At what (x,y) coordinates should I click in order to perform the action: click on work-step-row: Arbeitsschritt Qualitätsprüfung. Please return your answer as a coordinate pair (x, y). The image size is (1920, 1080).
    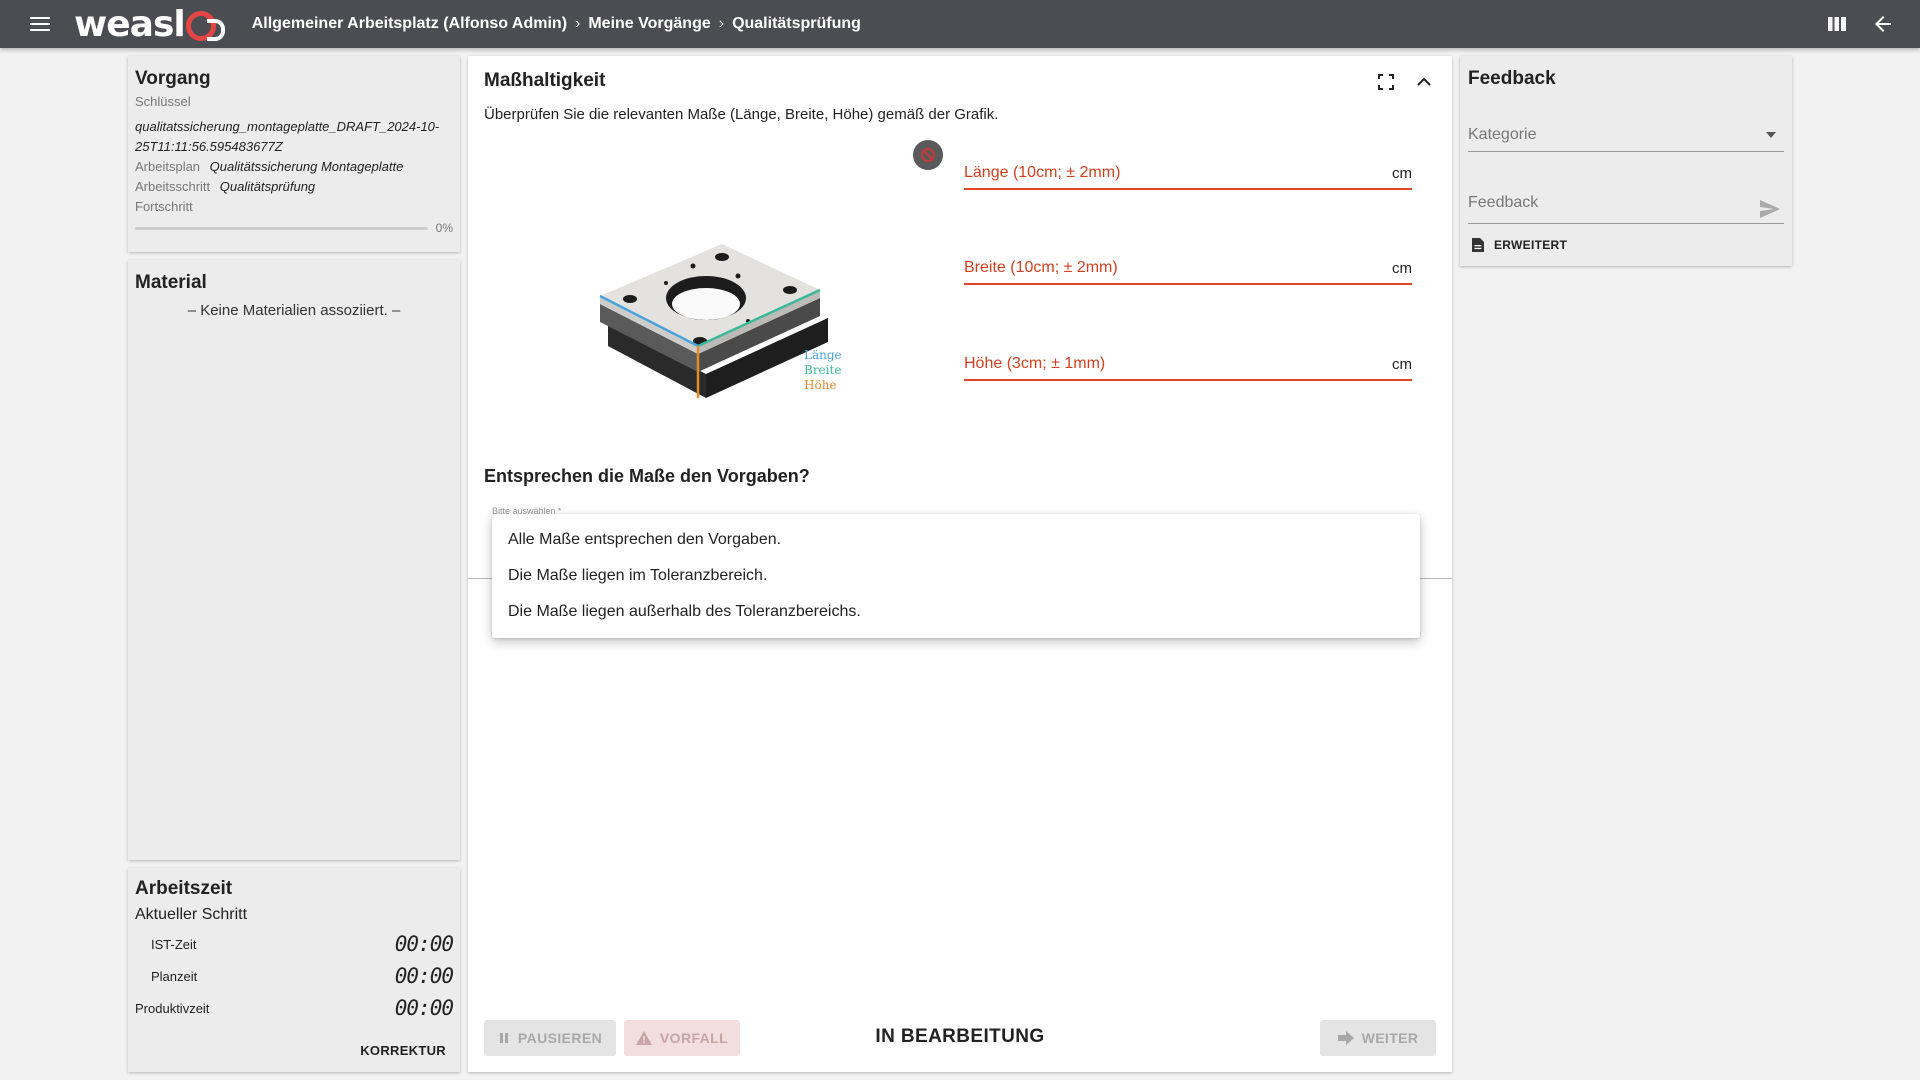
    Looking at the image, I should click on (294, 187).